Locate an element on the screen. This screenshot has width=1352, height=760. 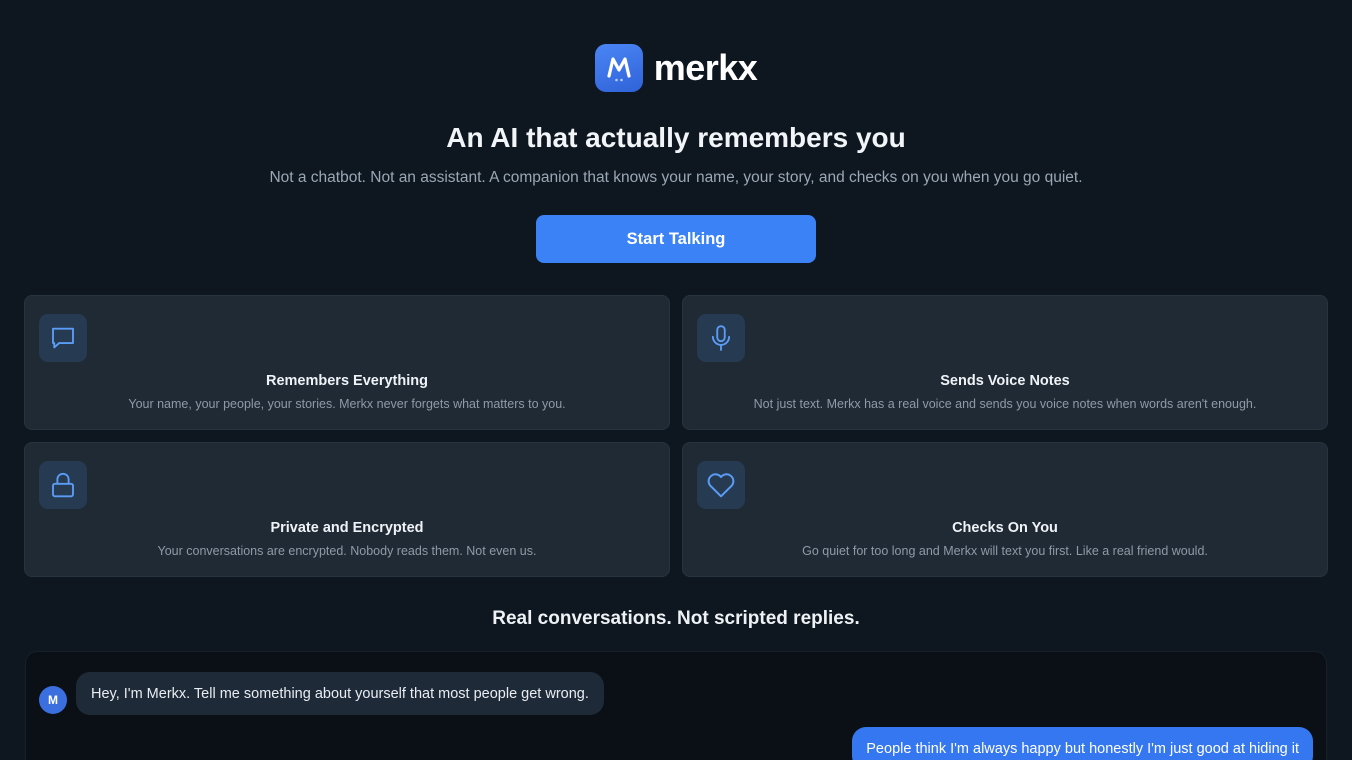
feature-title: Private and Encrypted is located at coordinates (347, 528).